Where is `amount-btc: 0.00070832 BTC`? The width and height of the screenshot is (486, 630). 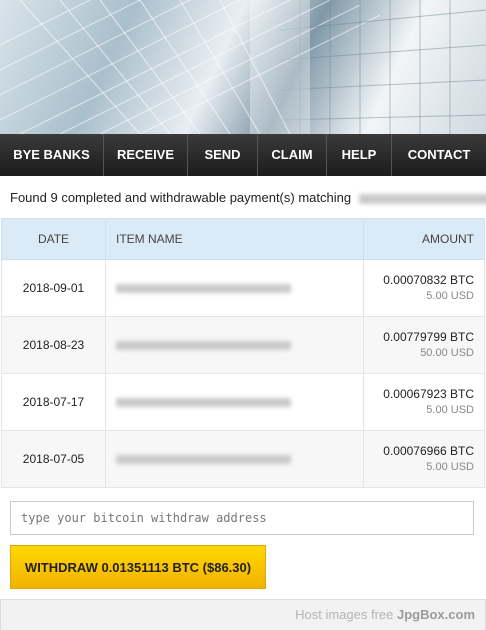
amount-btc: 0.00070832 BTC is located at coordinates (428, 280).